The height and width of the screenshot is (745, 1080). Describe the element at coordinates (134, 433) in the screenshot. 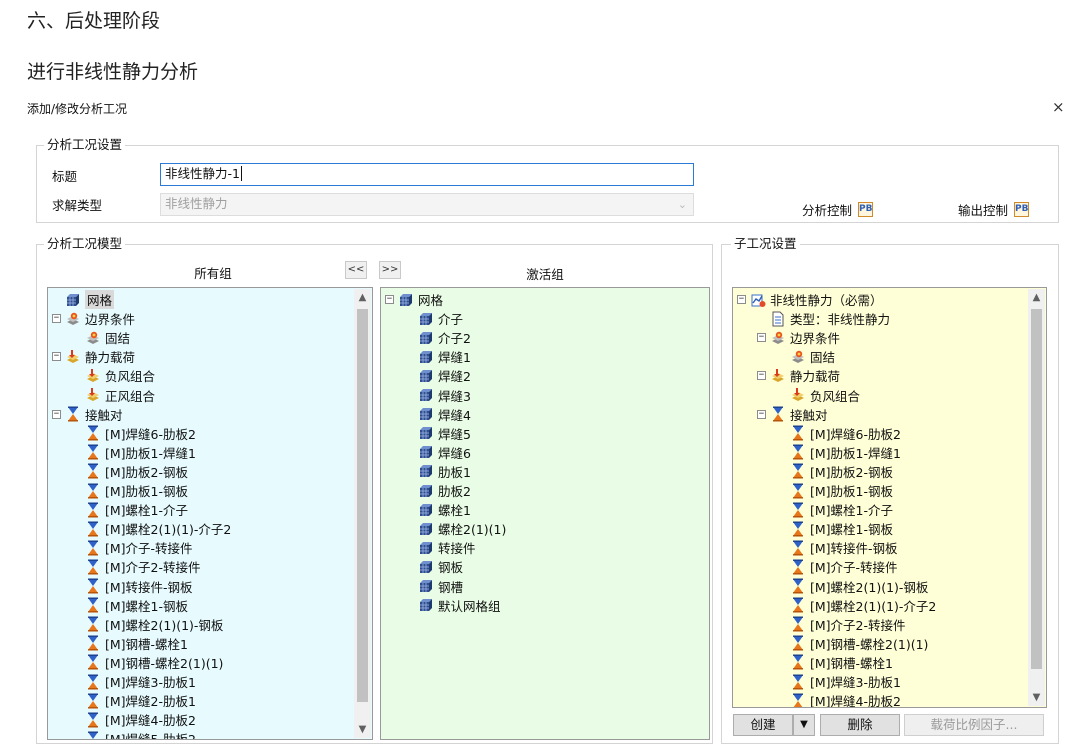

I see `all-groups-item: [M]焊缝6-肋板2` at that location.